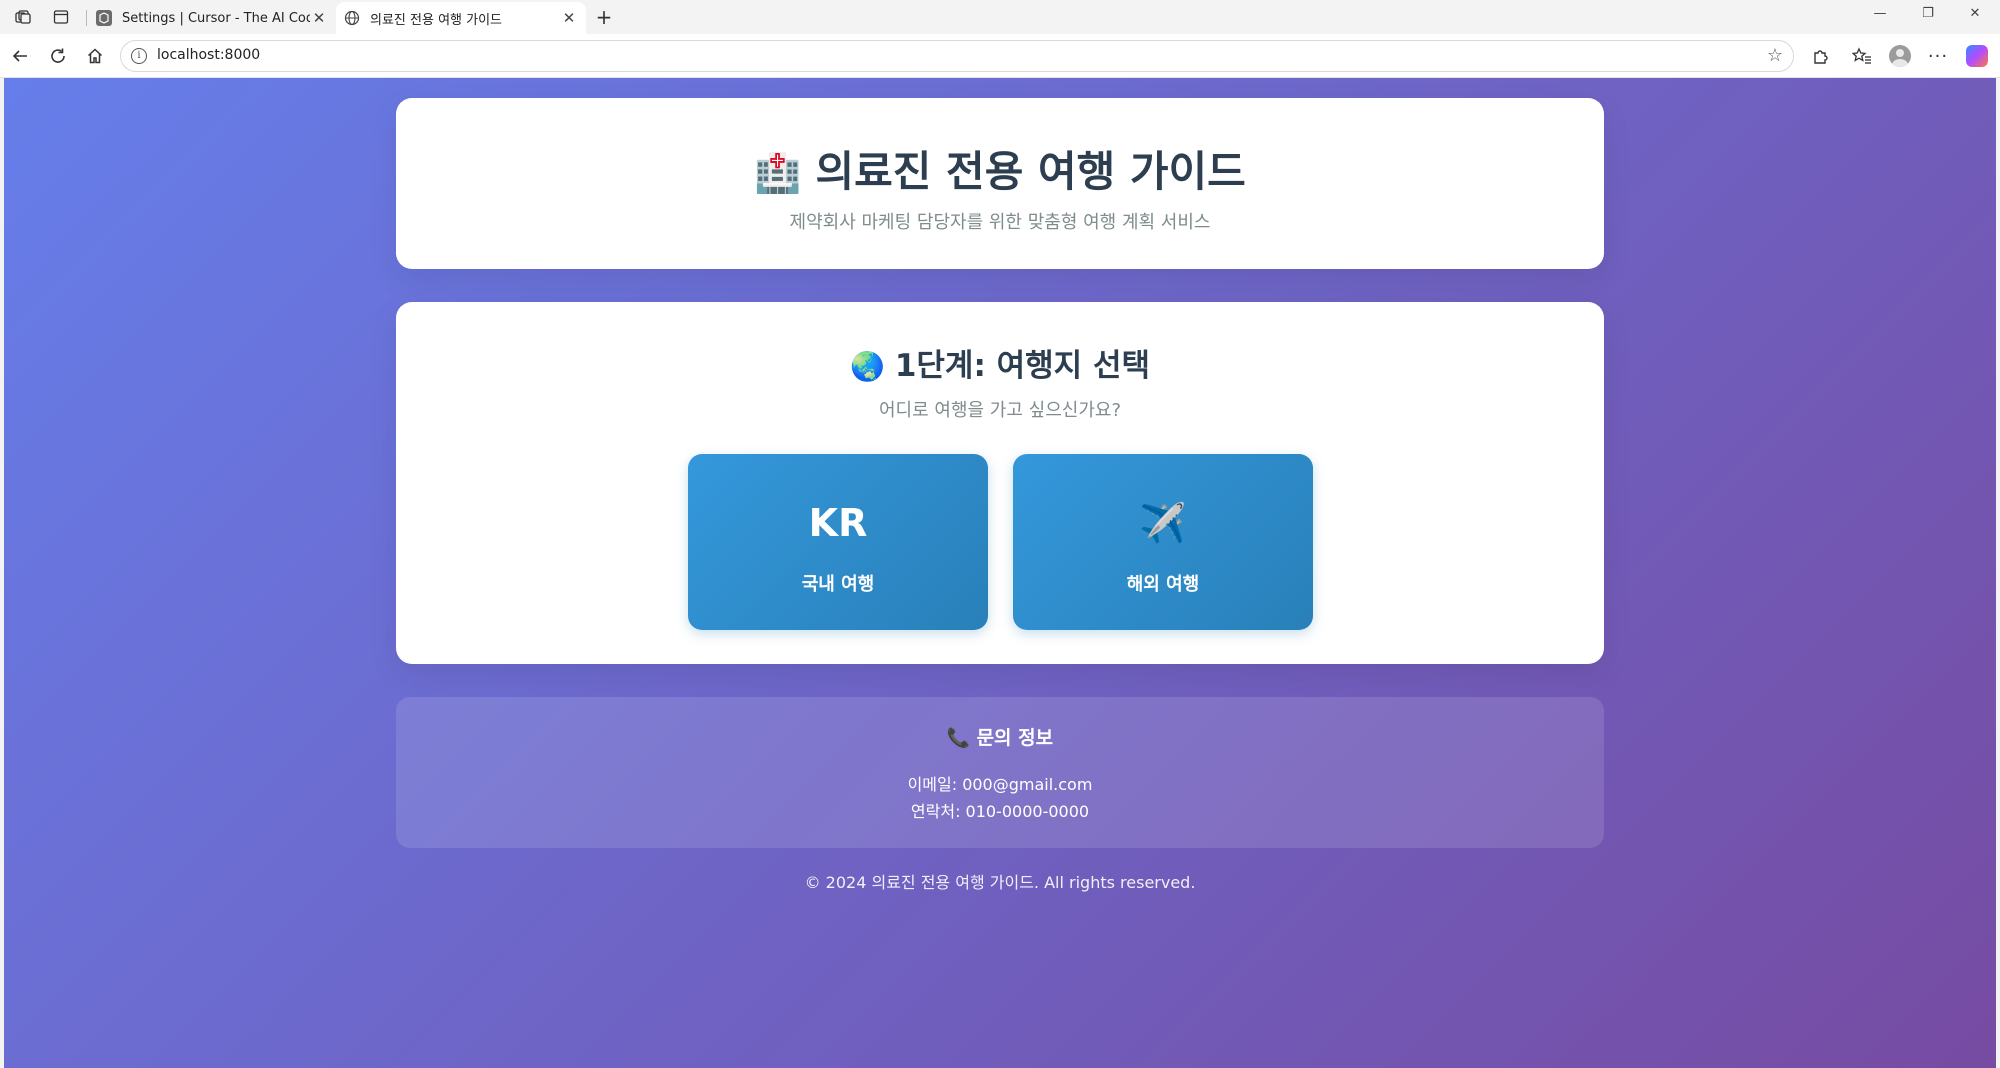 The width and height of the screenshot is (2000, 1068). What do you see at coordinates (86, 18) in the screenshot?
I see `tab-separator` at bounding box center [86, 18].